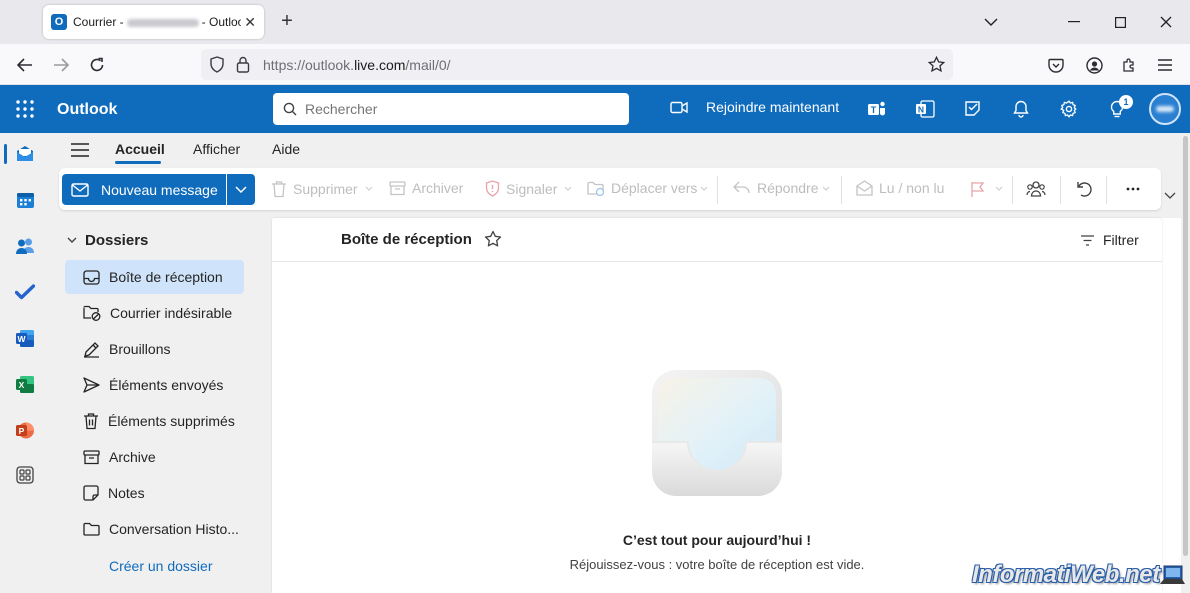 The width and height of the screenshot is (1190, 593). Describe the element at coordinates (1165, 109) in the screenshot. I see `avatar` at that location.